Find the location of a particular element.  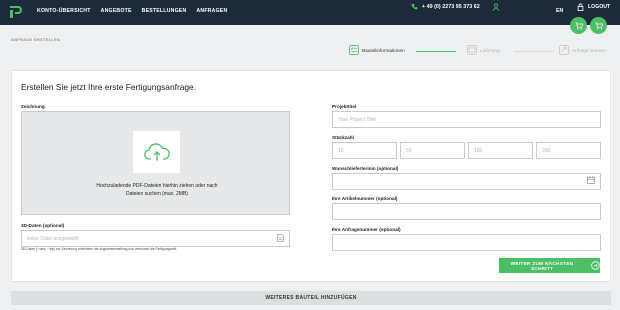

phone-contact: + 49 (0) 2273 95 373 62 is located at coordinates (445, 6).